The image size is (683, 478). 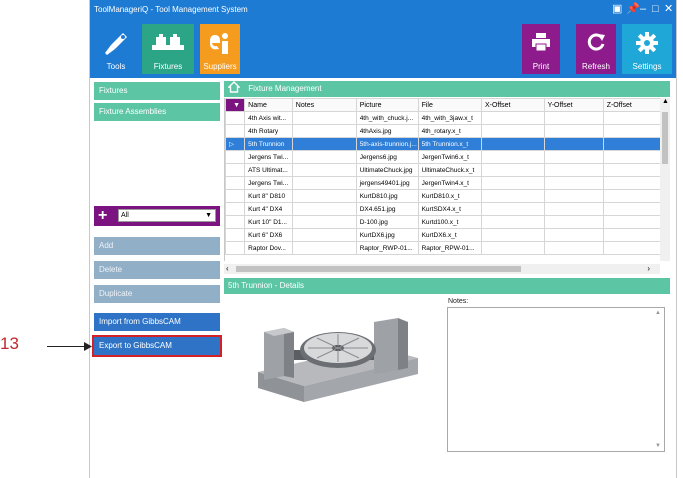 I want to click on add-button: Add, so click(x=157, y=246).